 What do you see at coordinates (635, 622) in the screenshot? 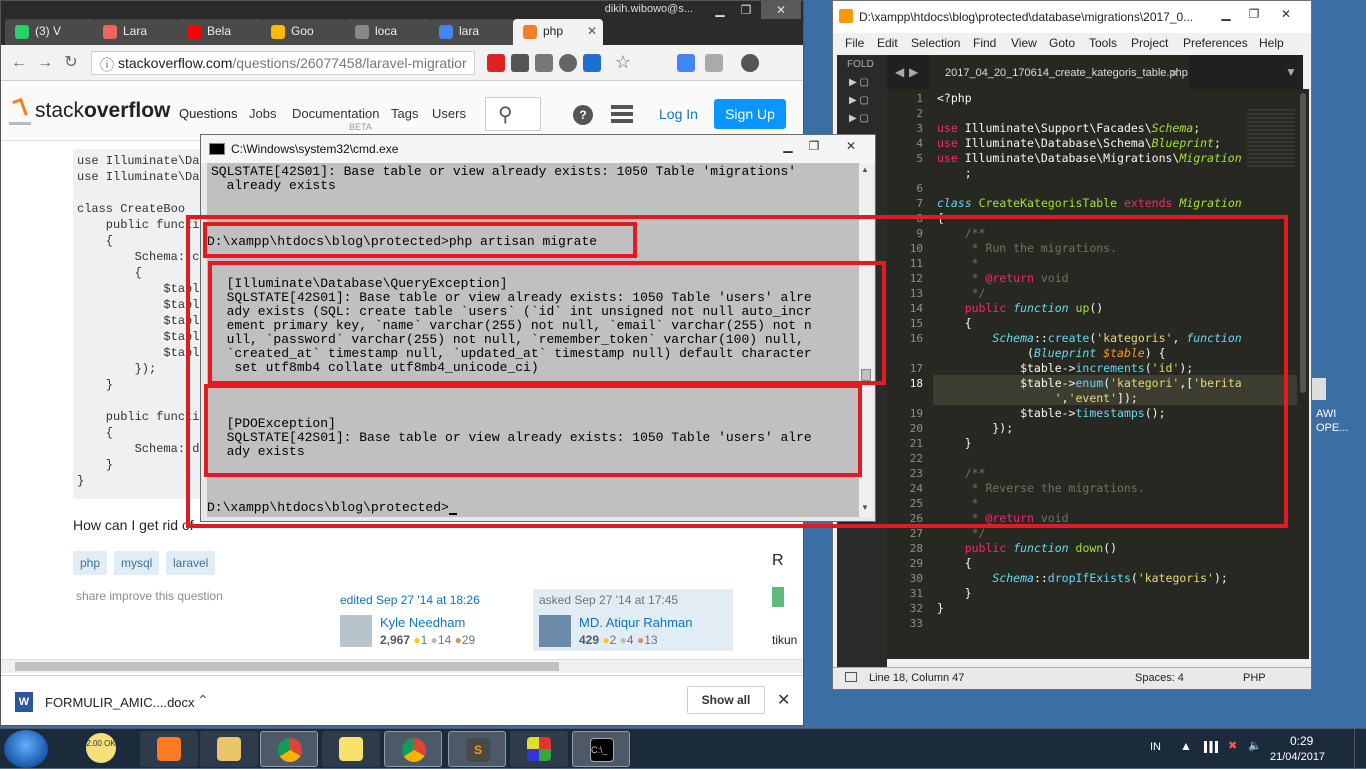
I see `user-link: MD. Atiqur Rahman` at bounding box center [635, 622].